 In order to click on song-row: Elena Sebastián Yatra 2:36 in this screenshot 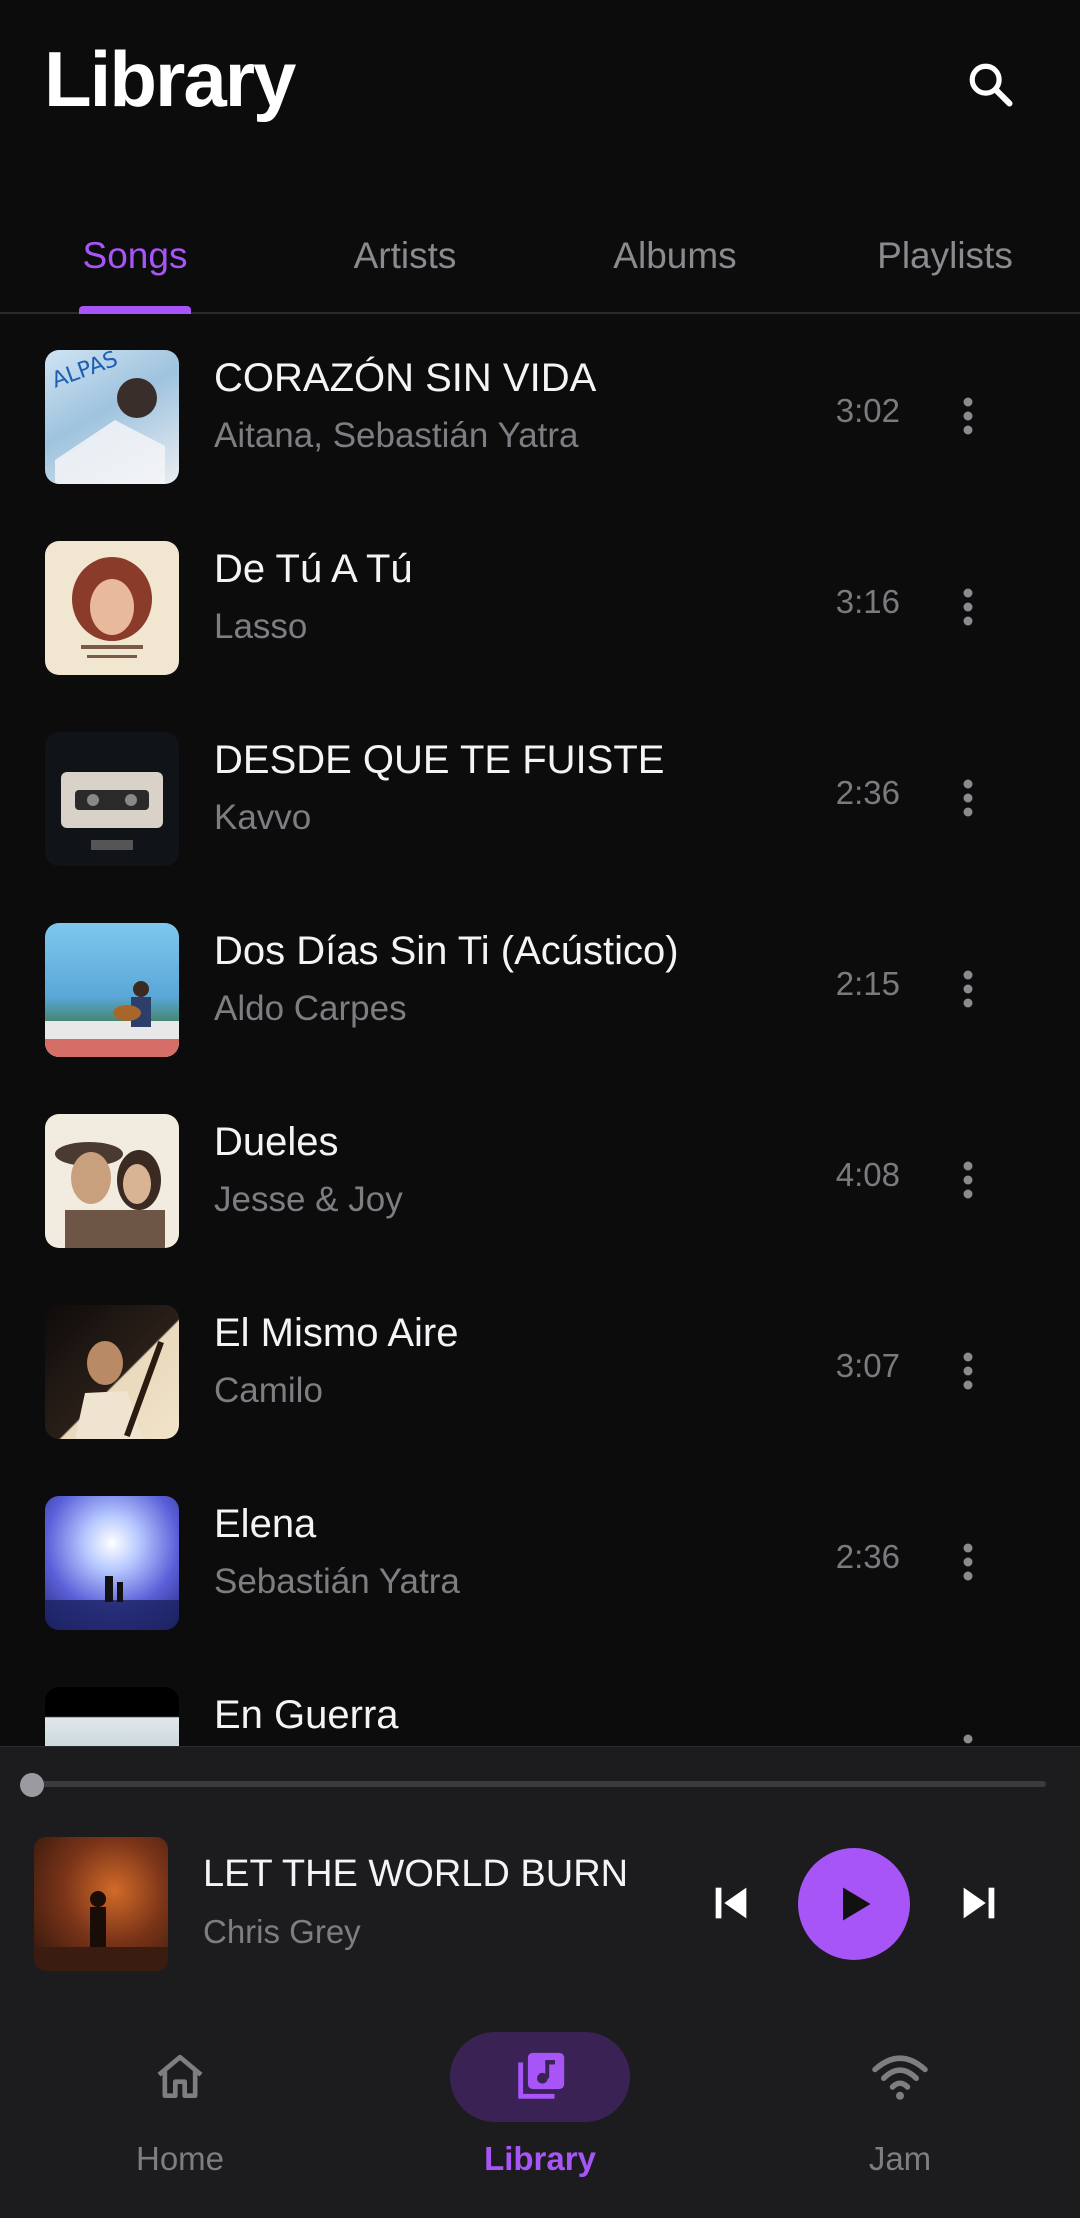, I will do `click(540, 1557)`.